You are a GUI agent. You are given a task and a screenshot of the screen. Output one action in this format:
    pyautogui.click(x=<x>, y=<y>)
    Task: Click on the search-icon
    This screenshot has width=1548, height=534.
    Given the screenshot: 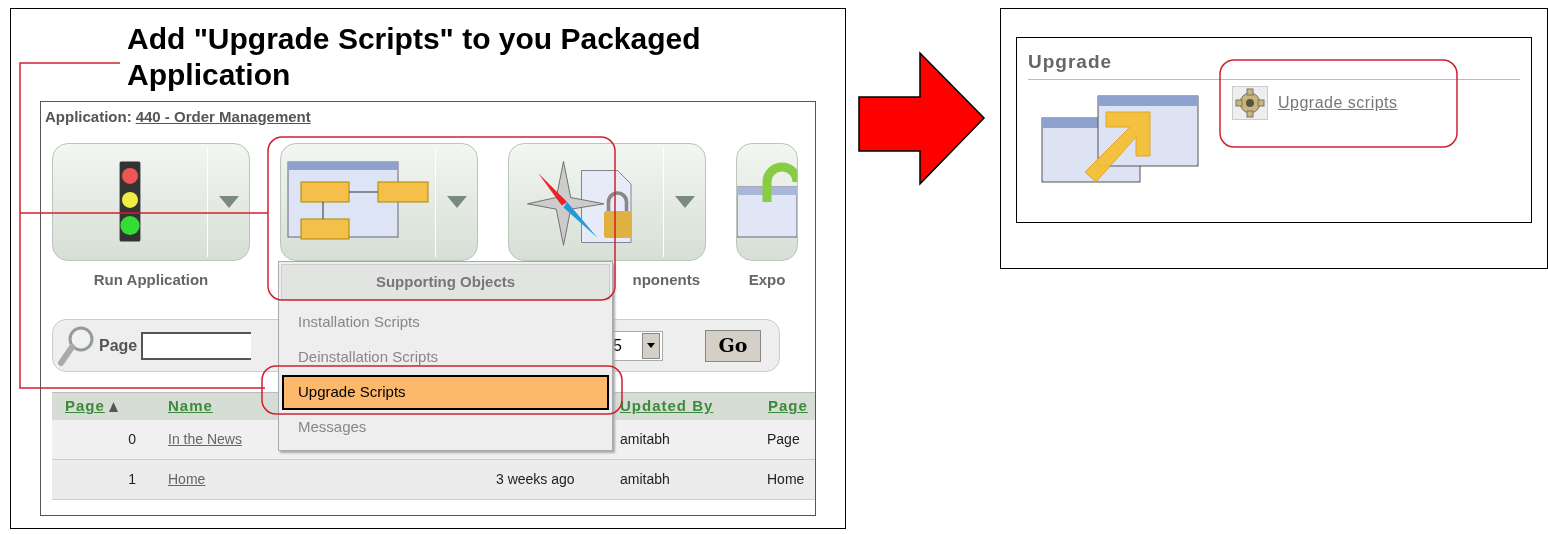 What is the action you would take?
    pyautogui.click(x=76, y=345)
    